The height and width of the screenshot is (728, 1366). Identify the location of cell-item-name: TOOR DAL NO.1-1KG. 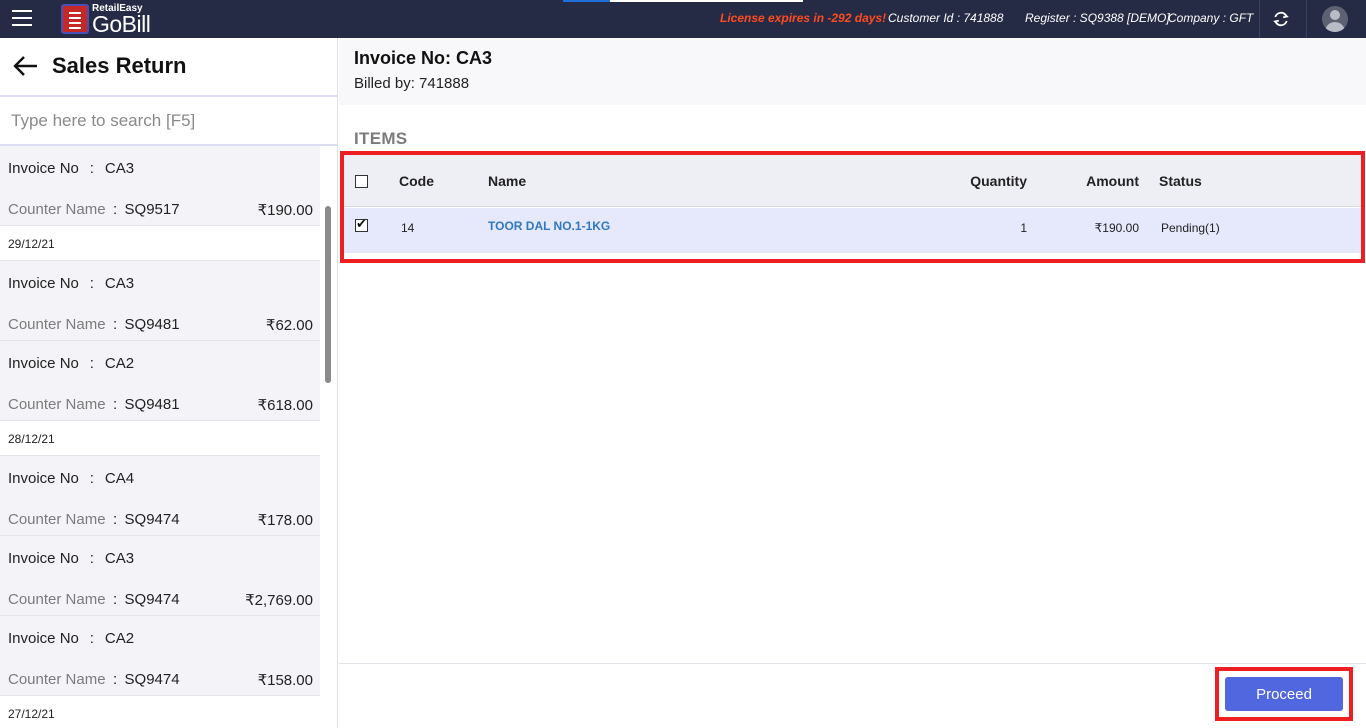
(549, 226).